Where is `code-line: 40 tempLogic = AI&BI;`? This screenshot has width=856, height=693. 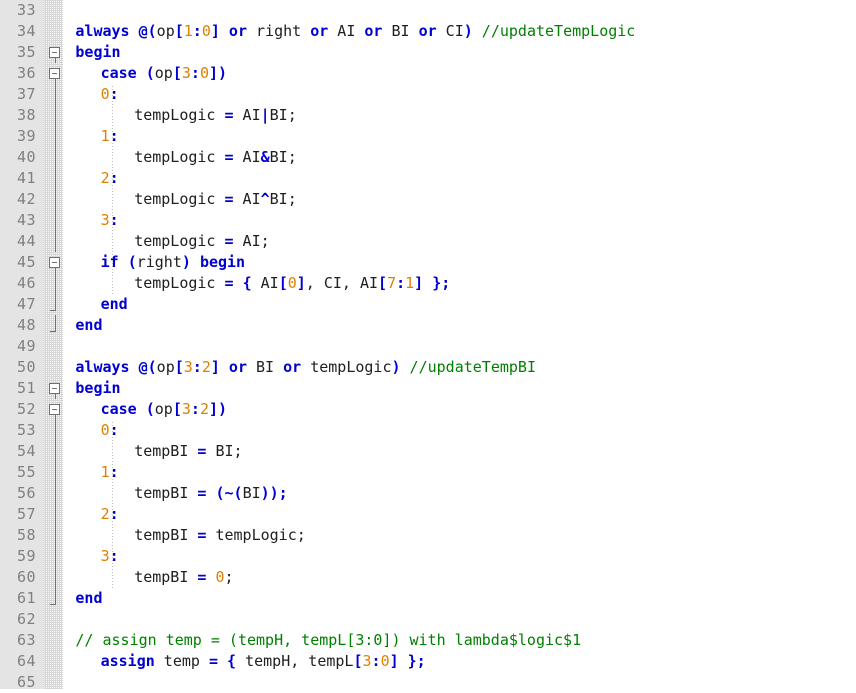
code-line: 40 tempLogic = AI&BI; is located at coordinates (428, 157).